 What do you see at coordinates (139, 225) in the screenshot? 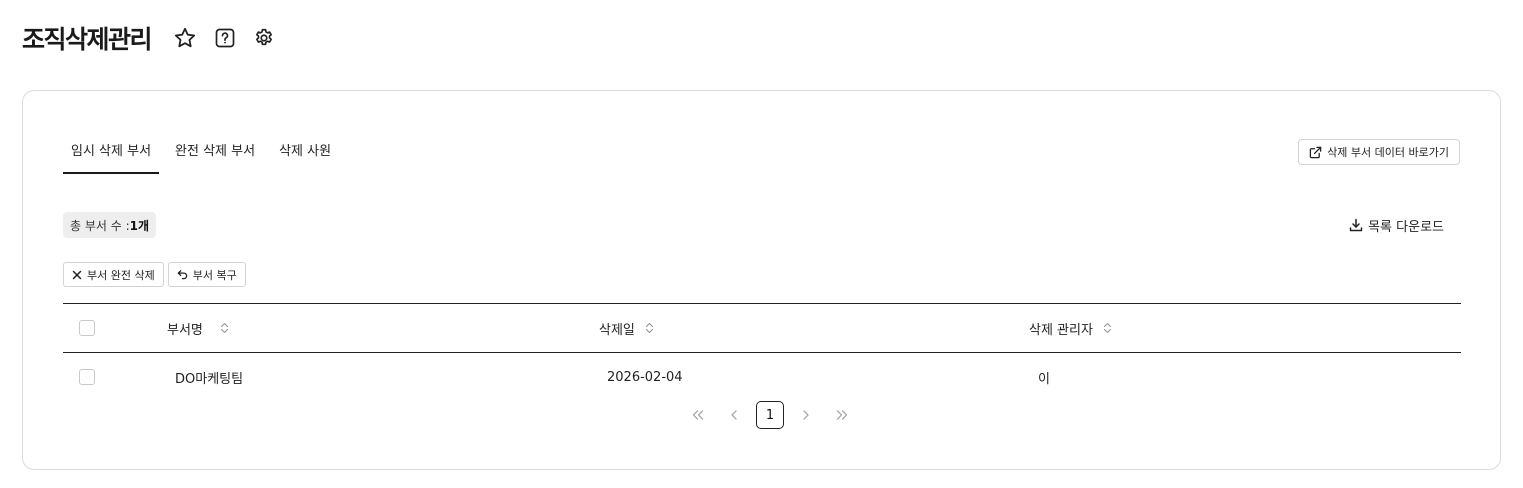
I see `total-count-value: 1개` at bounding box center [139, 225].